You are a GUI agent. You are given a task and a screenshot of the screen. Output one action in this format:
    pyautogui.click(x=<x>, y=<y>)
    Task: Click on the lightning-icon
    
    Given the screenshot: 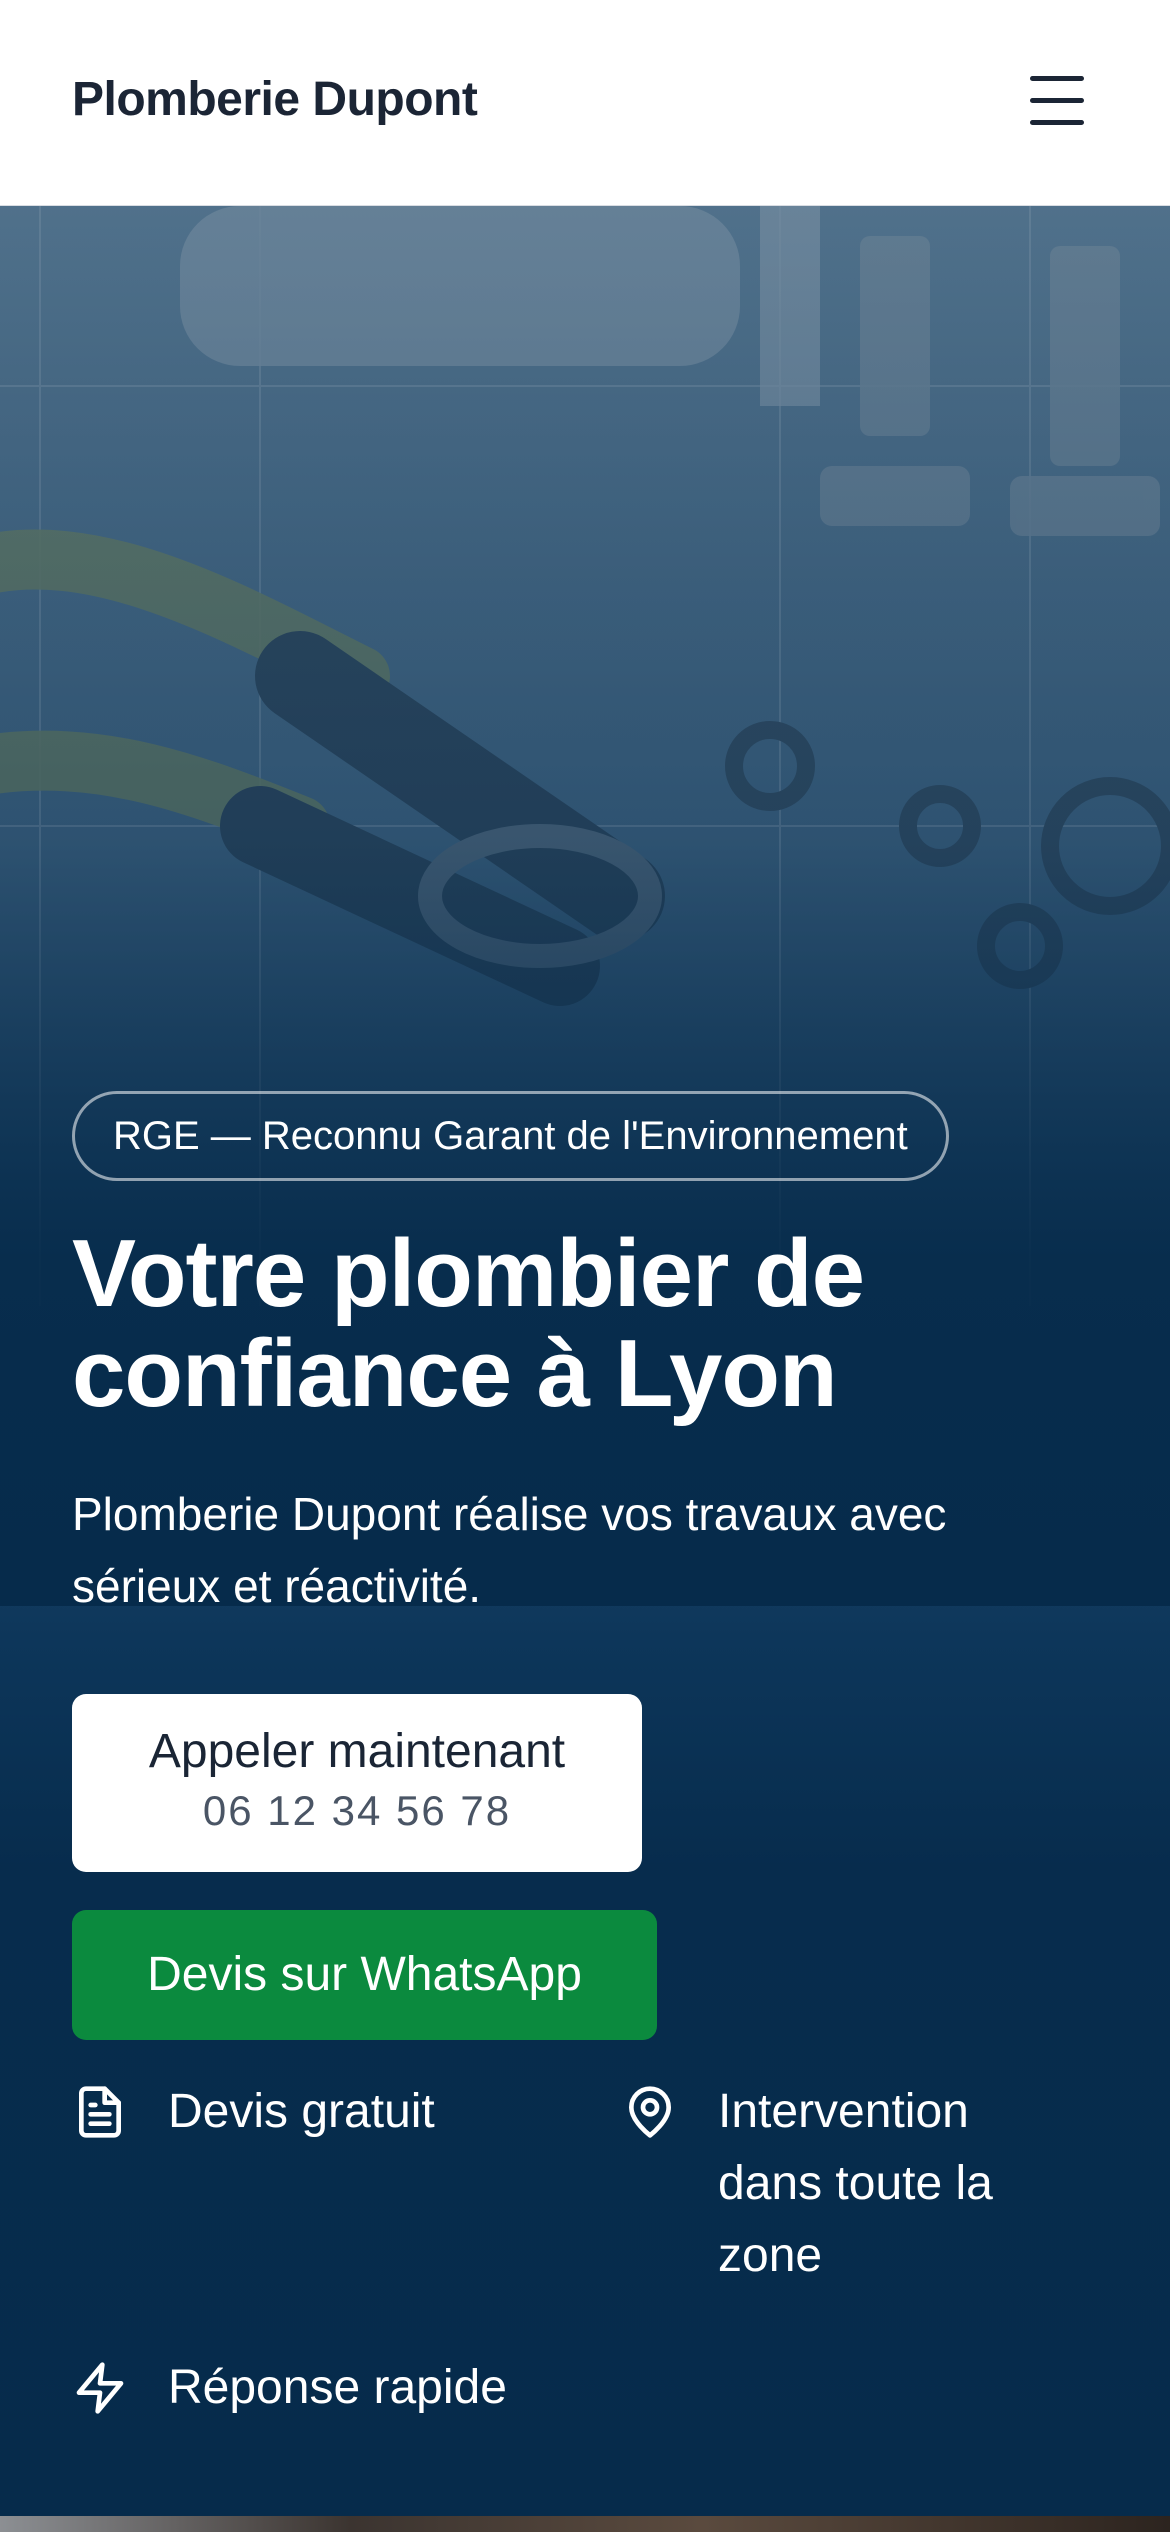 What is the action you would take?
    pyautogui.click(x=100, y=2388)
    